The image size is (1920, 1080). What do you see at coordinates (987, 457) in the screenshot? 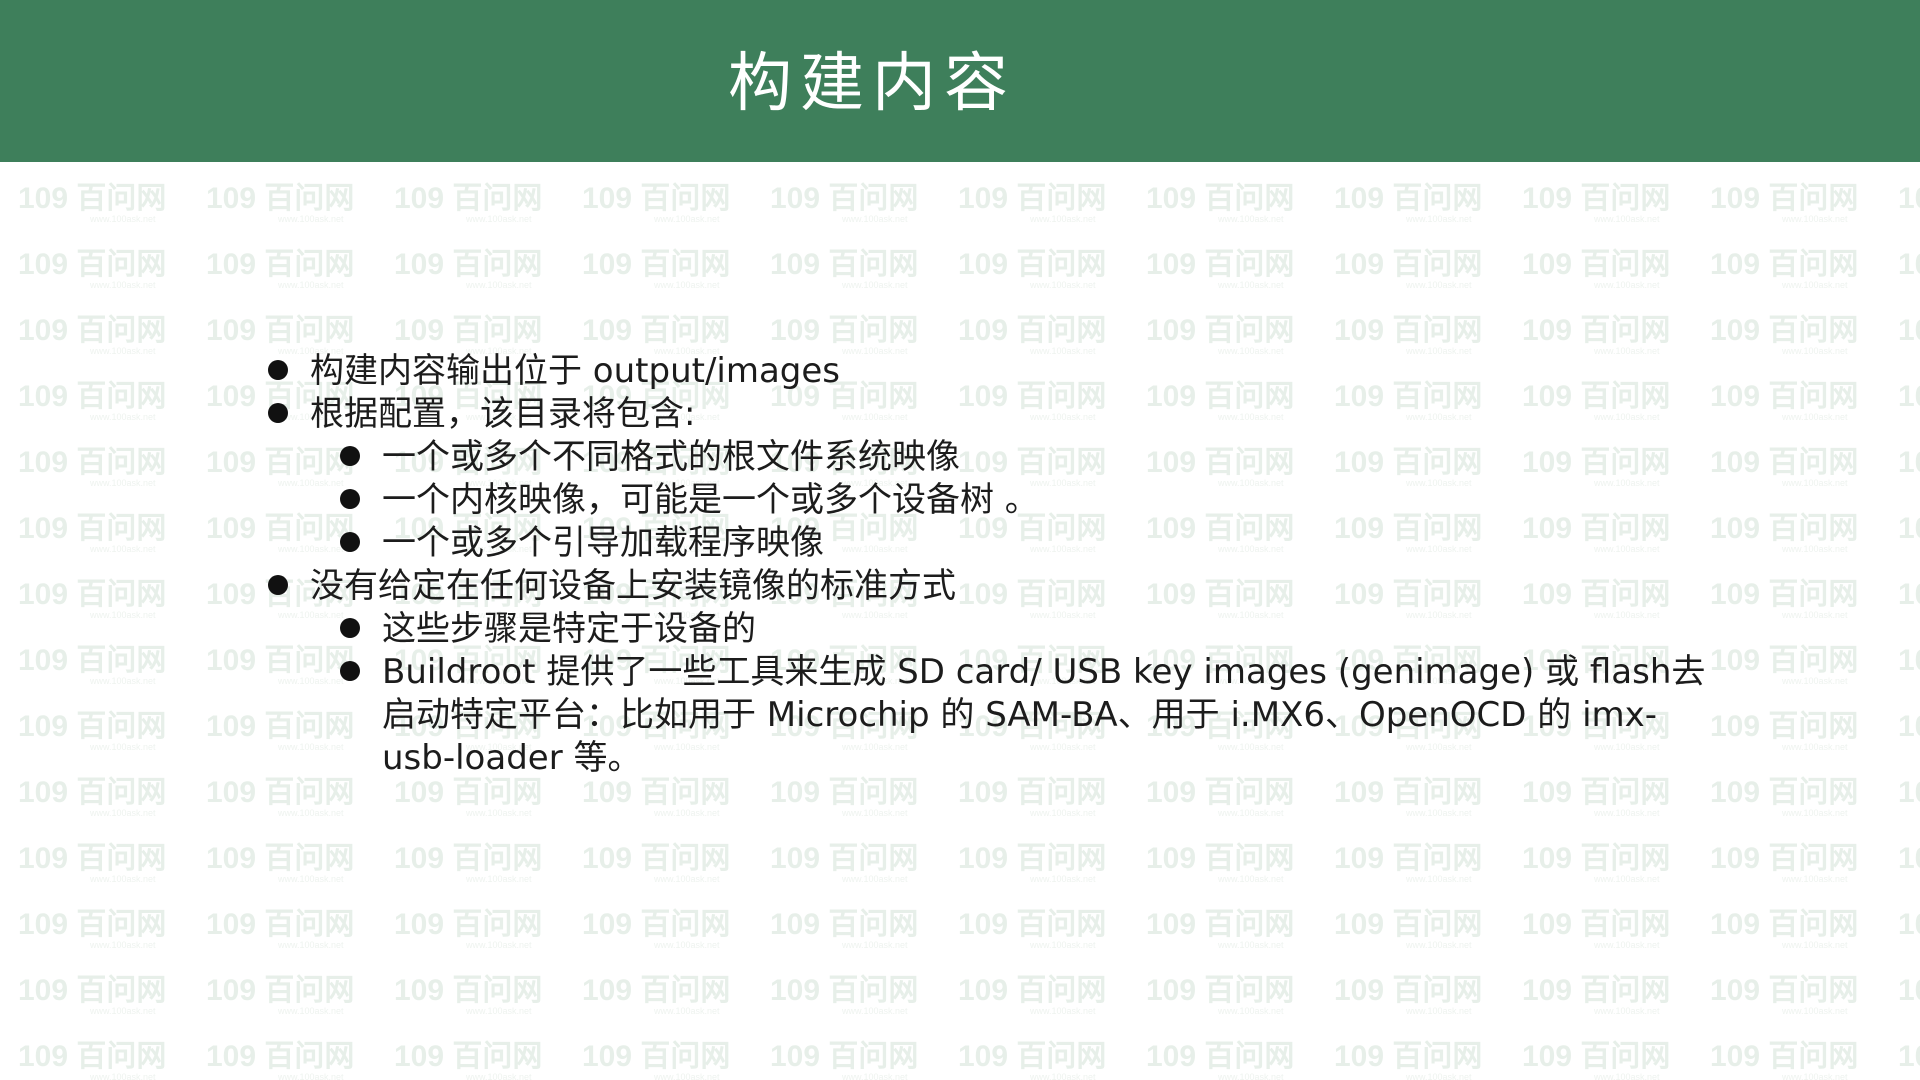
I see `sub-bullet-item: 一个或多个不同格式的根文件系统映像` at bounding box center [987, 457].